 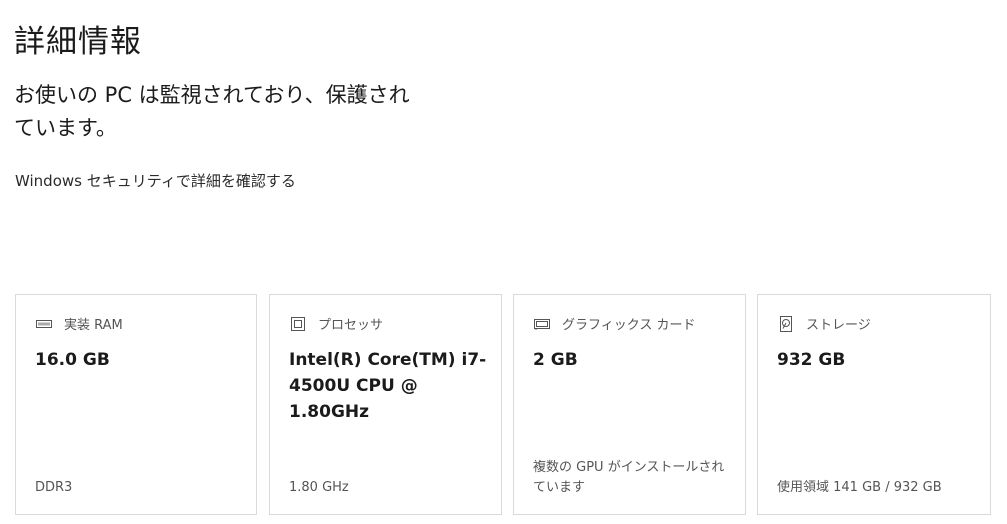 What do you see at coordinates (838, 325) in the screenshot?
I see `storage-card-label: ストレージ` at bounding box center [838, 325].